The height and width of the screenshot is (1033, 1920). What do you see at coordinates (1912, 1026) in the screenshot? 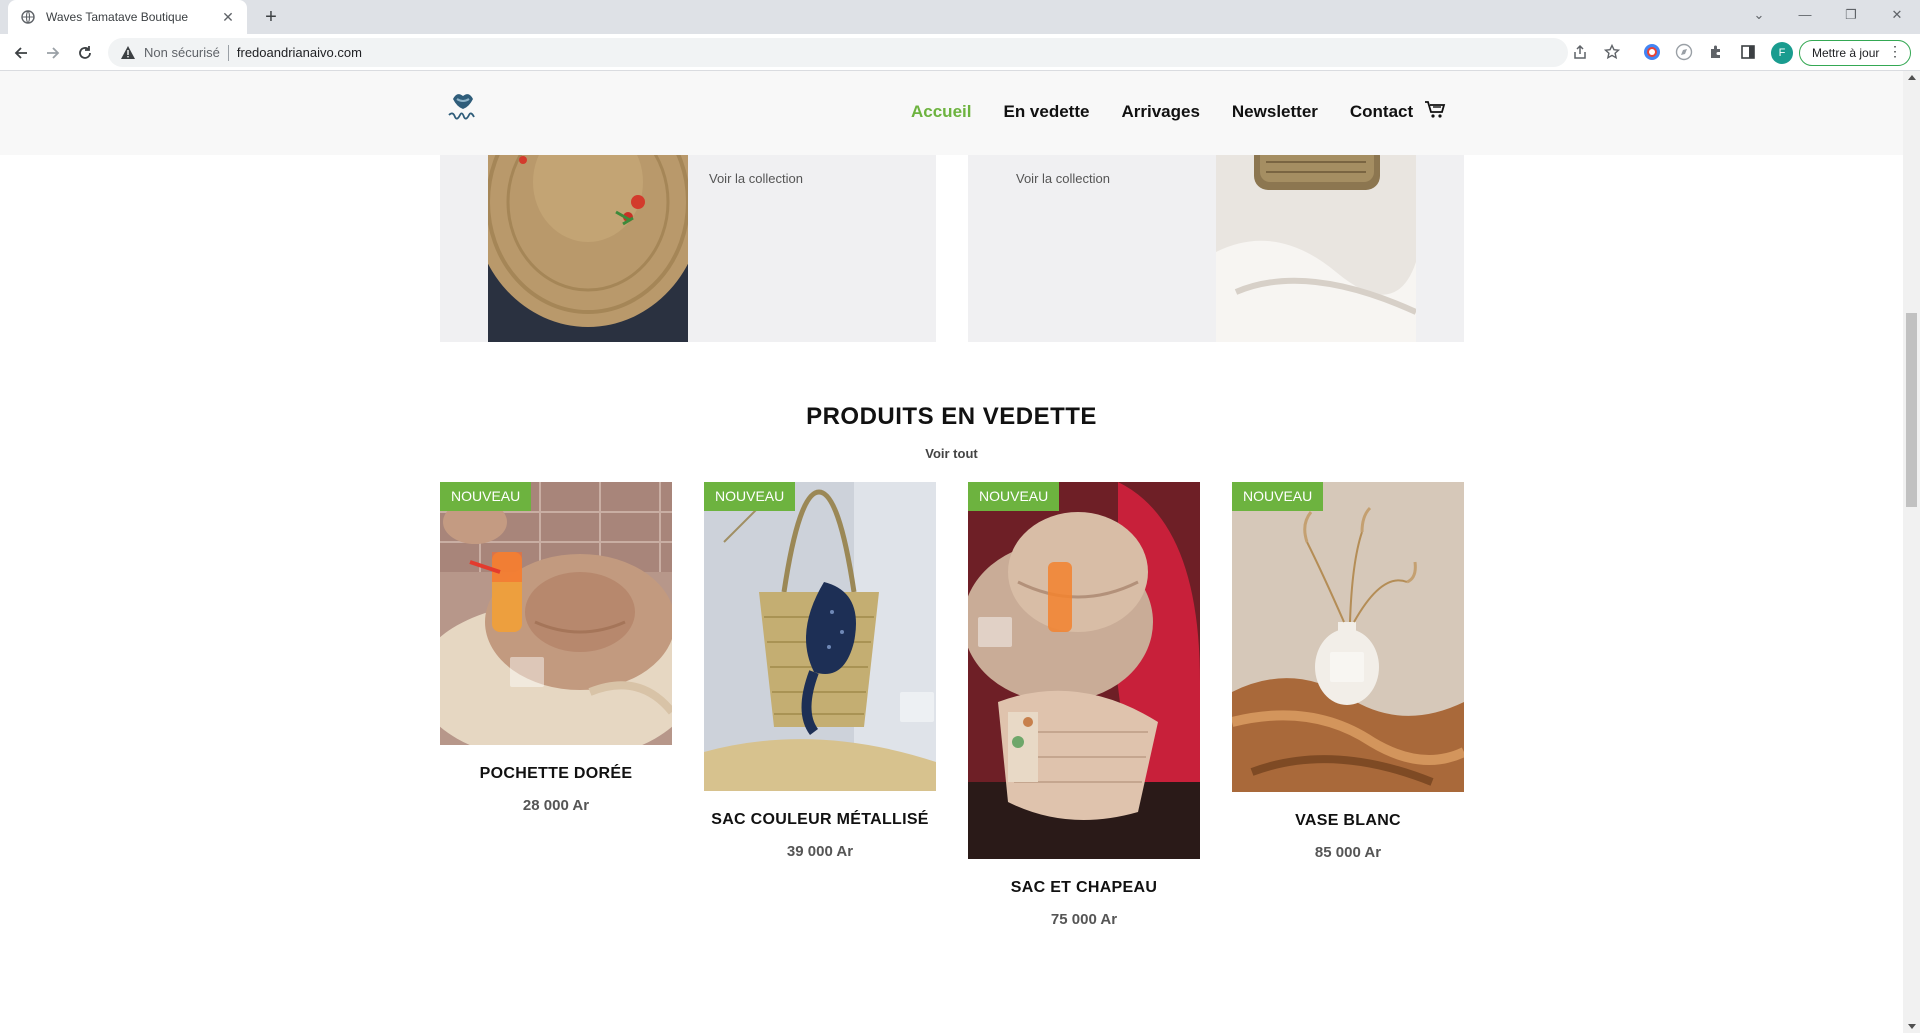
I see `scroll-down-icon` at bounding box center [1912, 1026].